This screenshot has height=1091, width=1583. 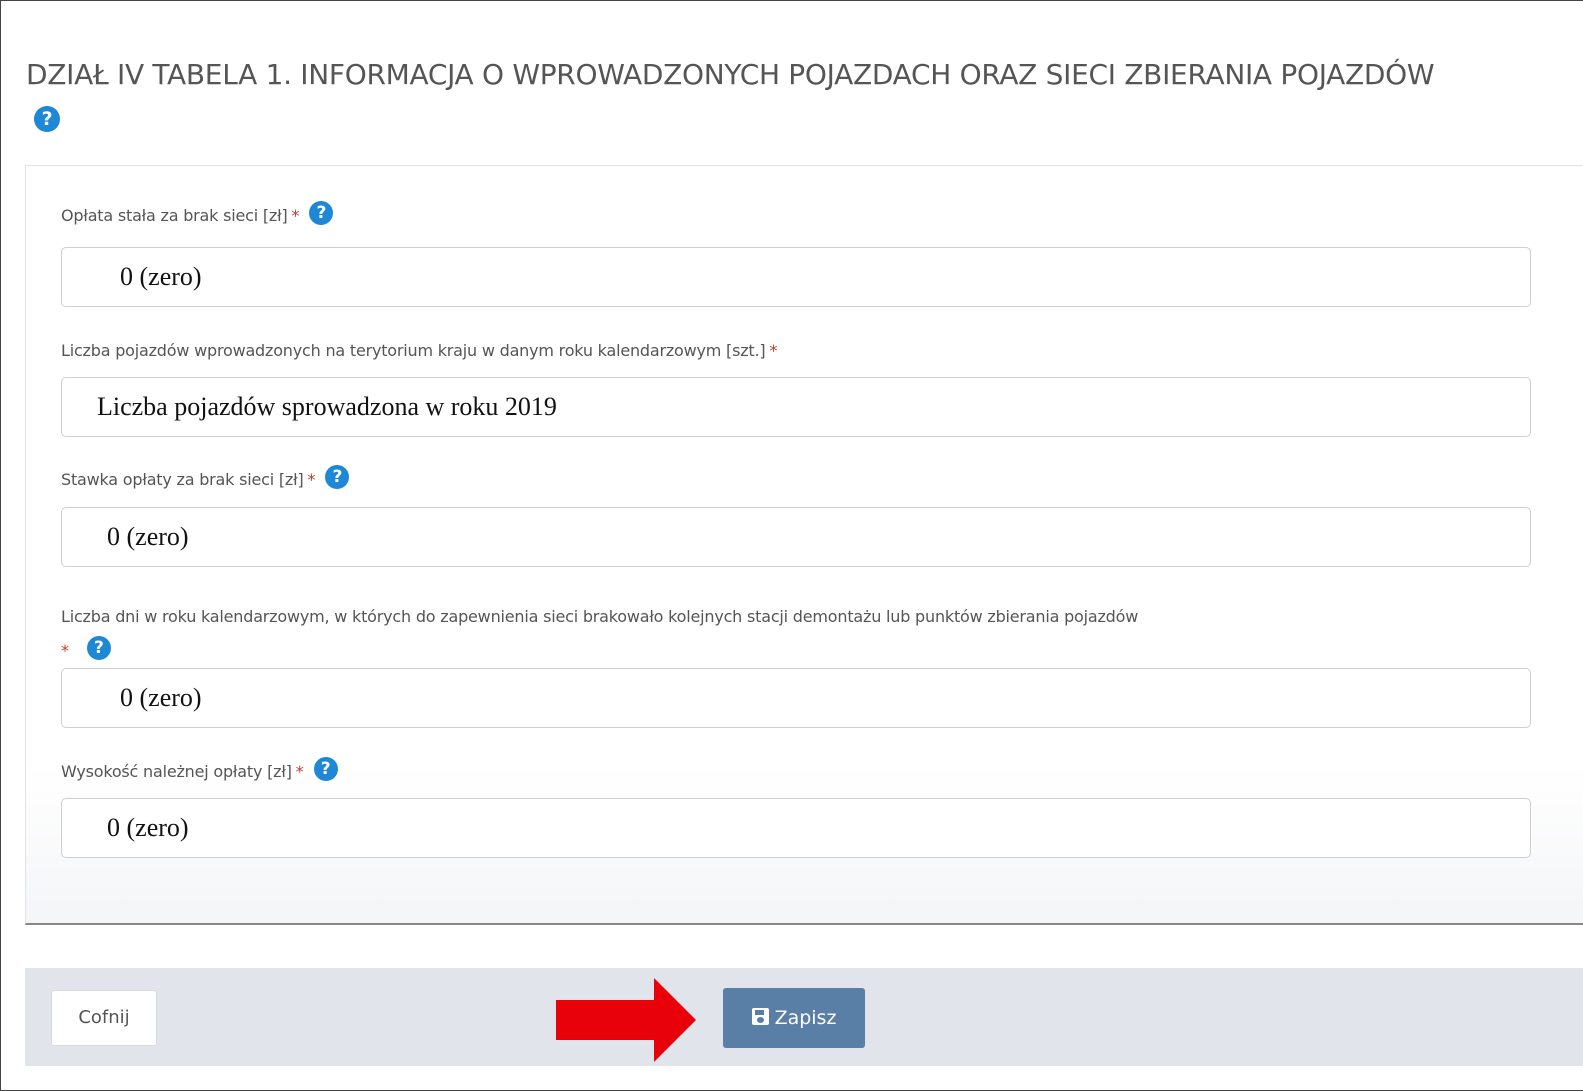 I want to click on field-label-fixed-fee: Opłata stała za brak sieci [zł] *?, so click(x=197, y=212).